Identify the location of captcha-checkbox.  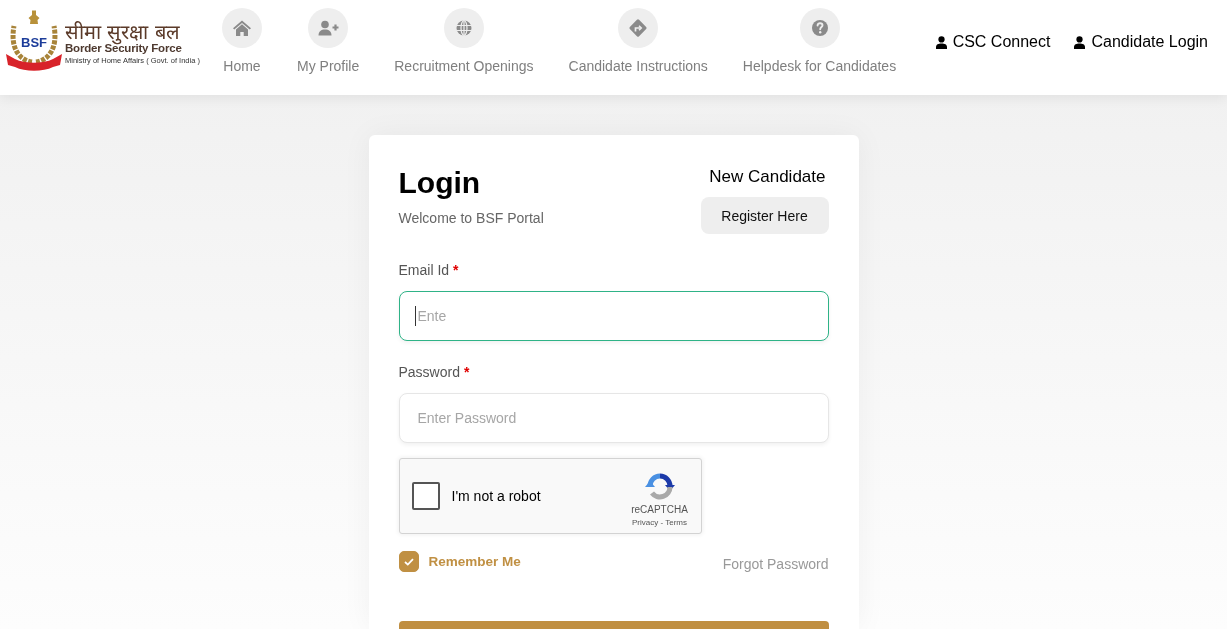
(425, 496).